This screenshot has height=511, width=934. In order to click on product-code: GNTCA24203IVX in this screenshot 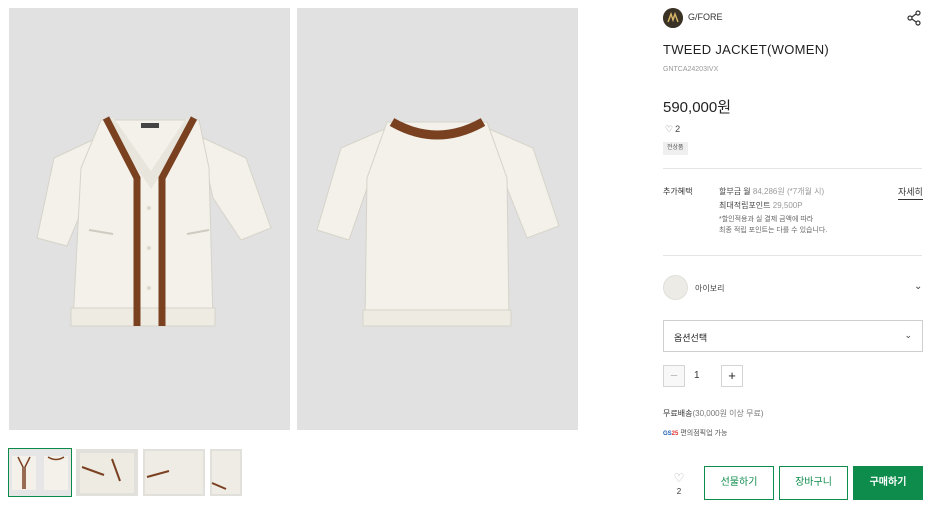, I will do `click(691, 69)`.